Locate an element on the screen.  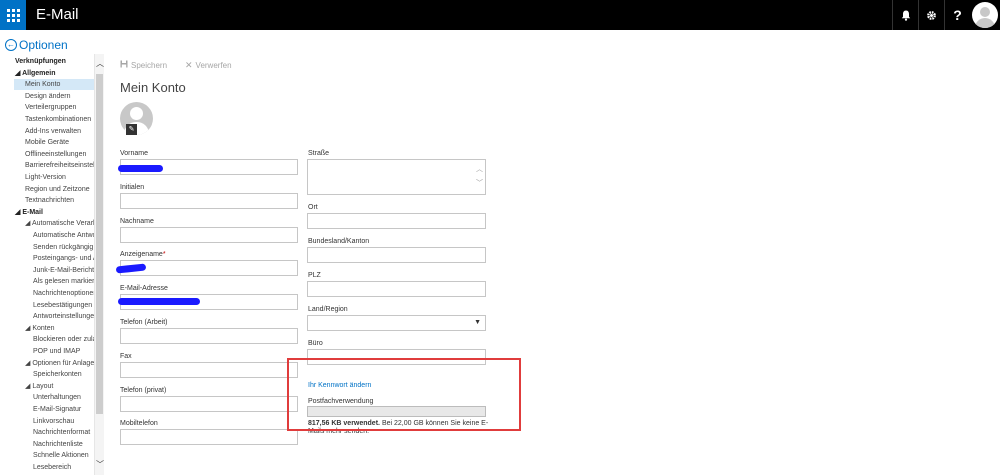
field-label-text: E-Mail-Adresse is located at coordinates (144, 289).